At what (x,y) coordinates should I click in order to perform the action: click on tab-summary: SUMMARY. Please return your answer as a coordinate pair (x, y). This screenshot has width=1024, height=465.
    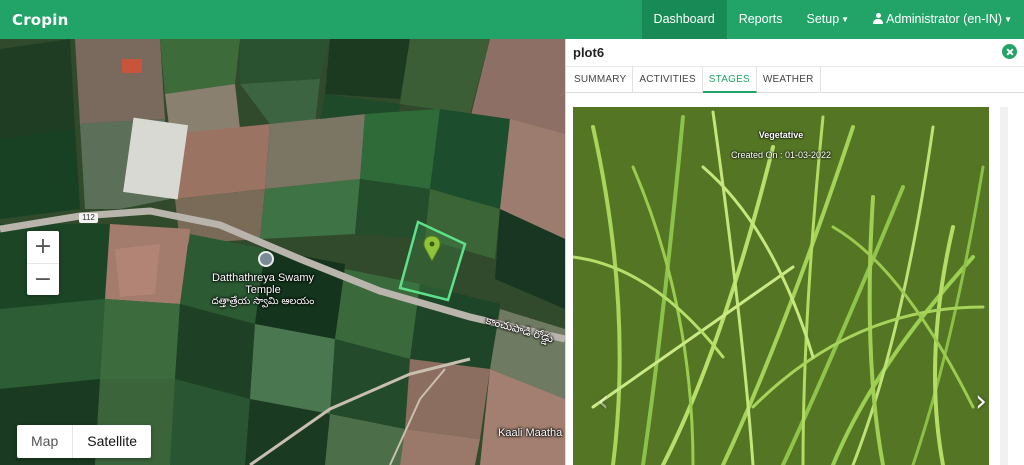
    Looking at the image, I should click on (601, 80).